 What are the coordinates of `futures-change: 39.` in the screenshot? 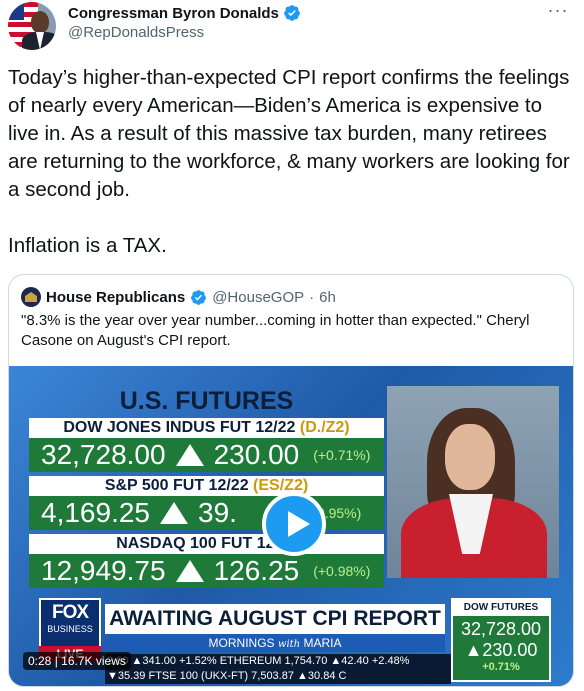 It's located at (217, 512).